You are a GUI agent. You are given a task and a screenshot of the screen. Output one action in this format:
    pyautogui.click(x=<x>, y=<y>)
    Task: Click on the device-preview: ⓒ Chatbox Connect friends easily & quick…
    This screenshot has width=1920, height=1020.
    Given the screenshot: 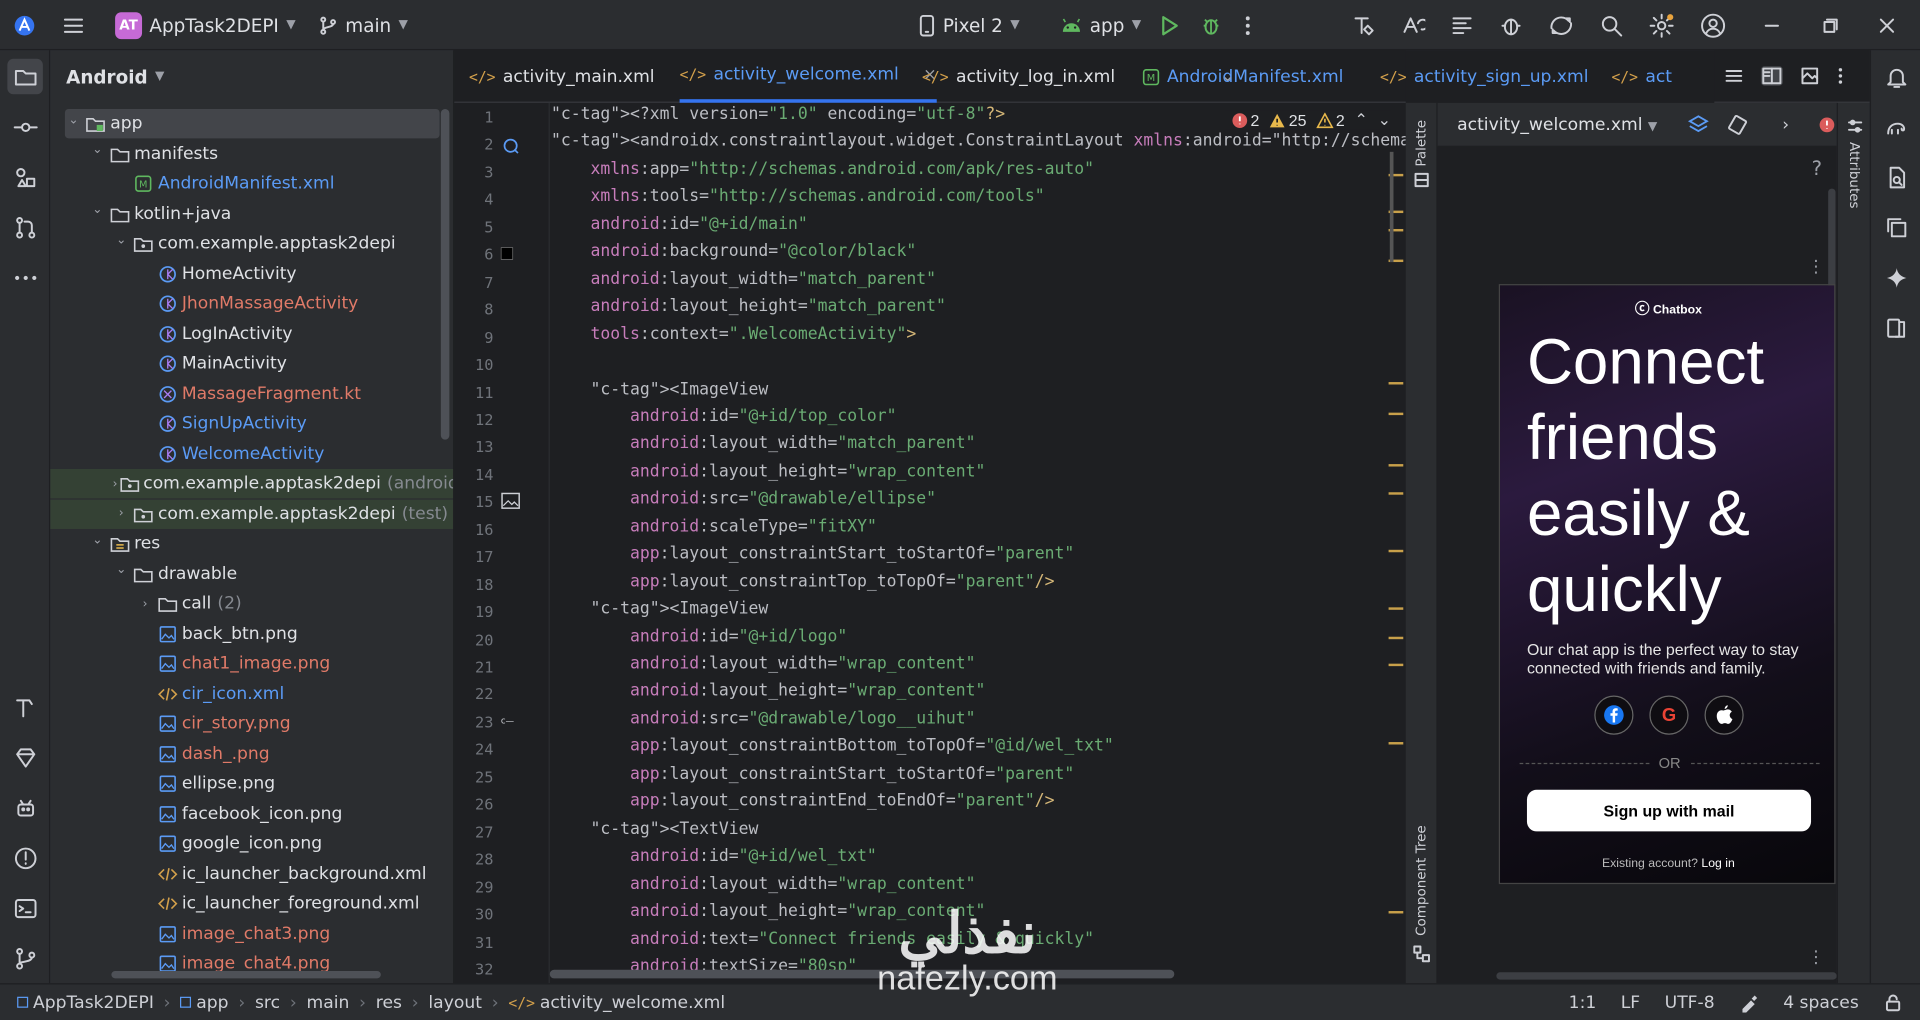 What is the action you would take?
    pyautogui.click(x=1667, y=584)
    